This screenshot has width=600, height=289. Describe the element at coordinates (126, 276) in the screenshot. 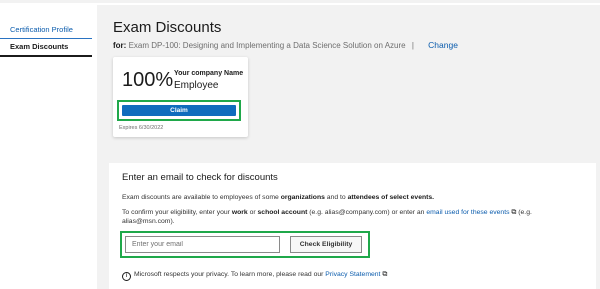

I see `info-icon: i` at that location.